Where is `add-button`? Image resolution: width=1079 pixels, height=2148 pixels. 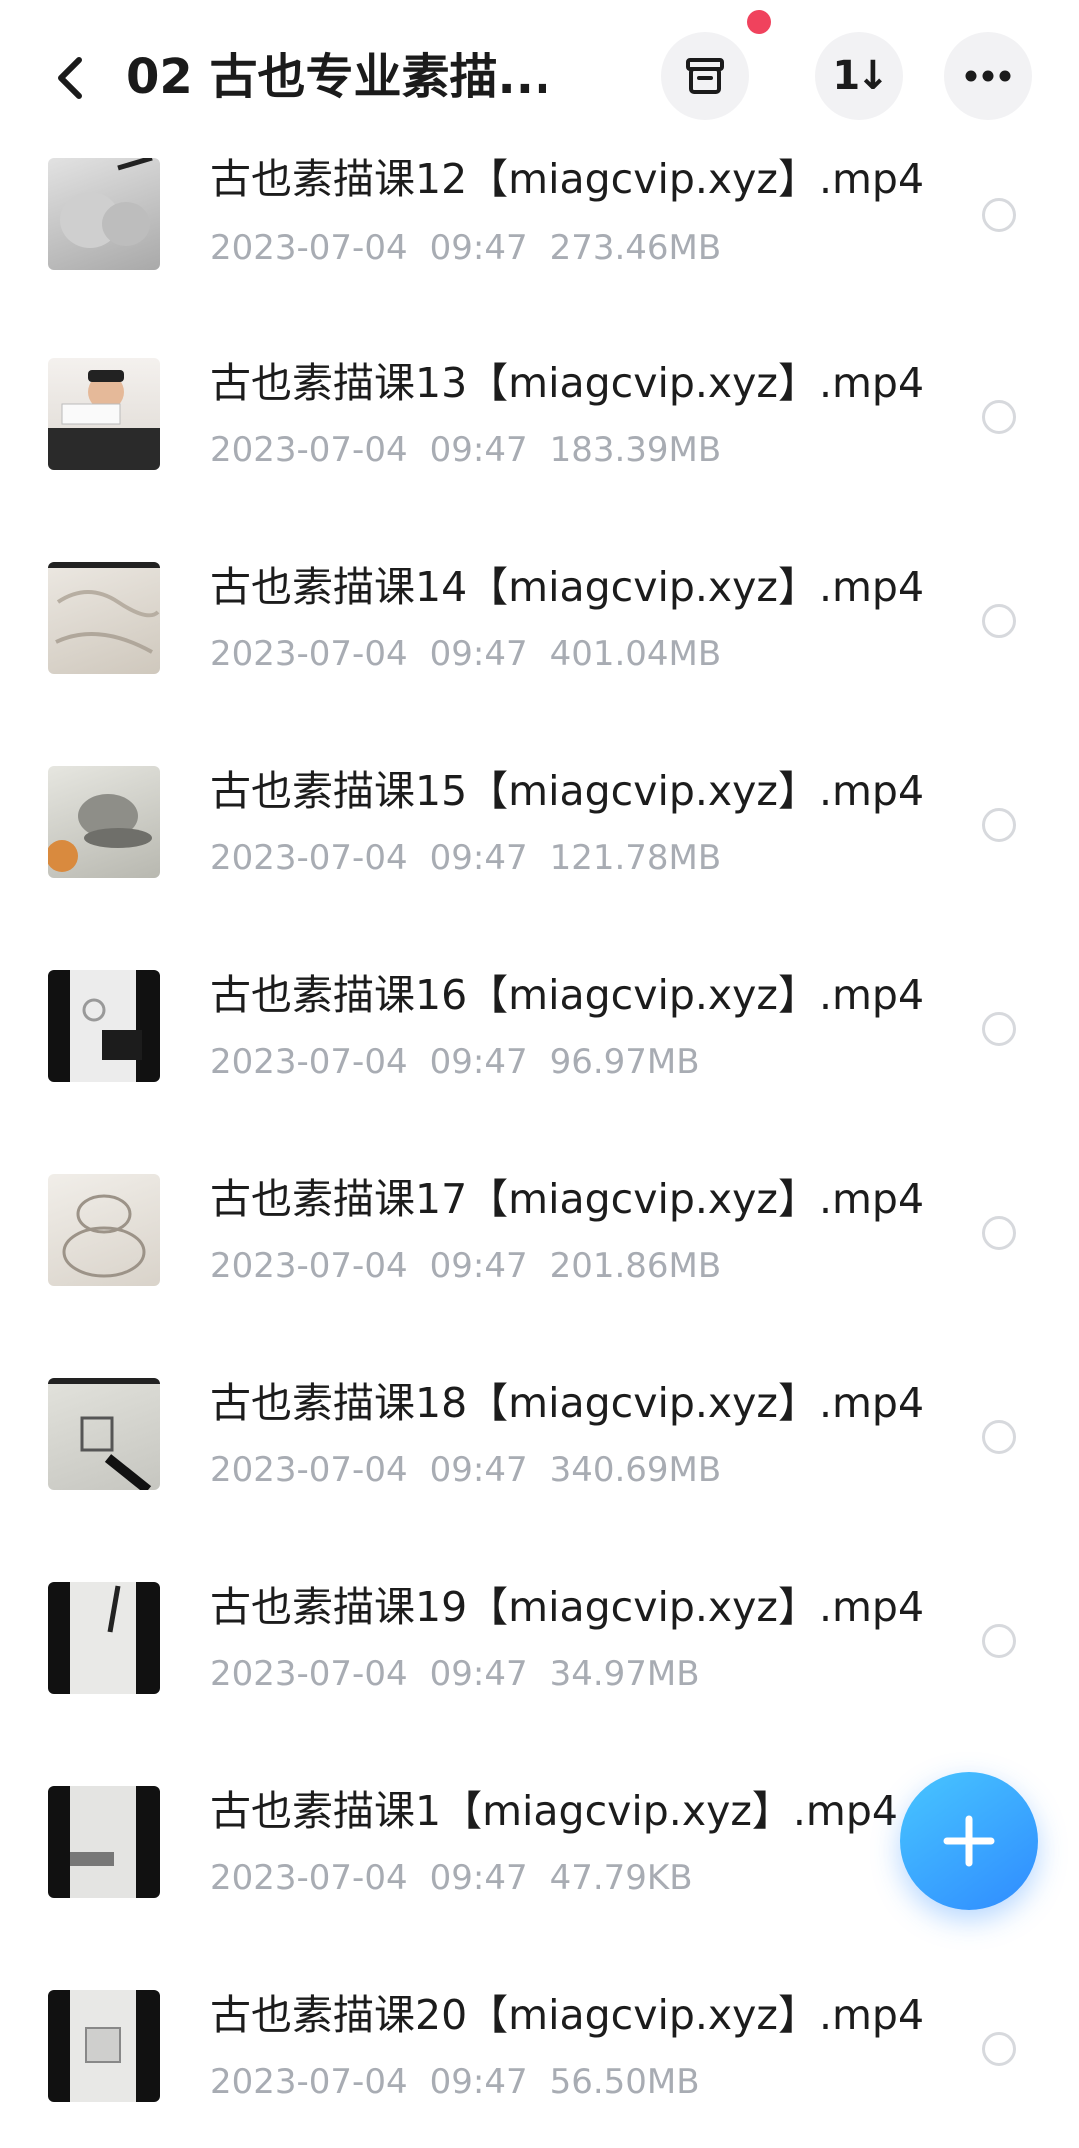
add-button is located at coordinates (969, 1841).